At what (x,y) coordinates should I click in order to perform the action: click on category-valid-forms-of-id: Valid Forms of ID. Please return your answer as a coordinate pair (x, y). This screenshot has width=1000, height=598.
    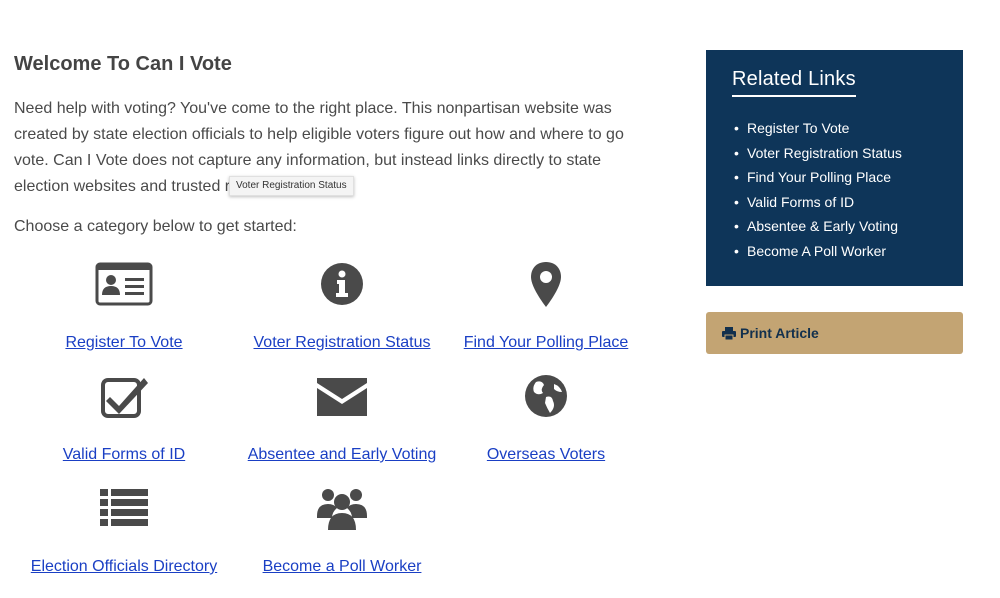
    Looking at the image, I should click on (124, 418).